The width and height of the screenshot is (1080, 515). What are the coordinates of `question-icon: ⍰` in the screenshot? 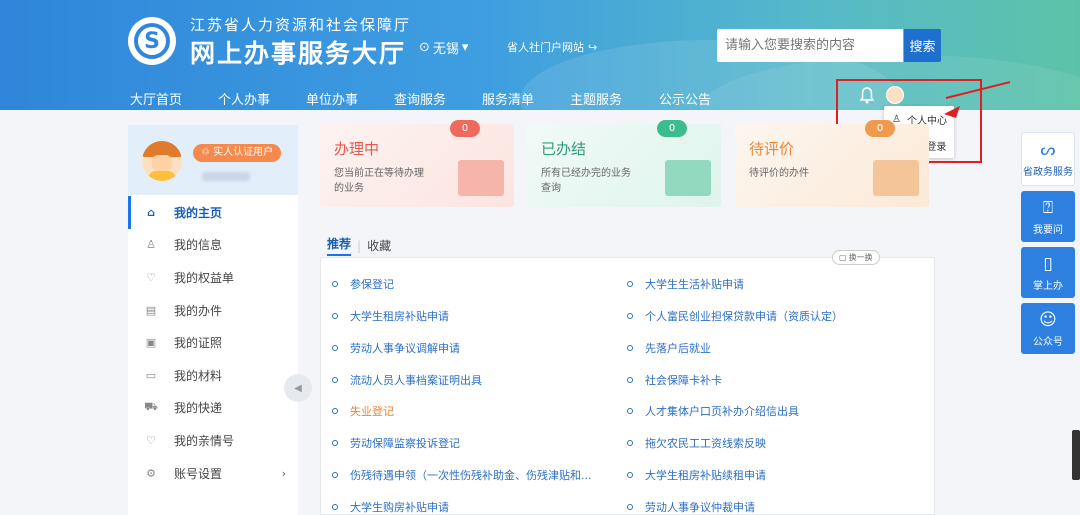 It's located at (1048, 207).